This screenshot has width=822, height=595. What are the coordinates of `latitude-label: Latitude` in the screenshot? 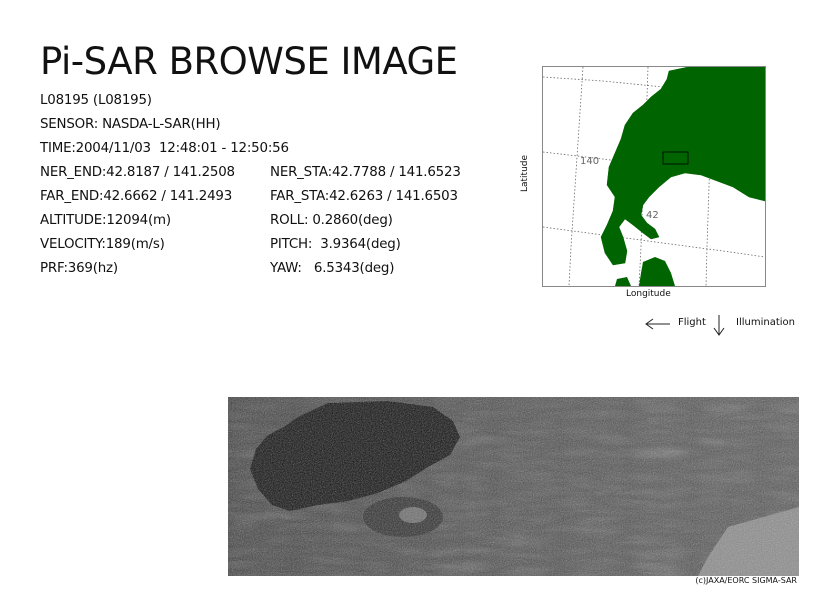 It's located at (525, 173).